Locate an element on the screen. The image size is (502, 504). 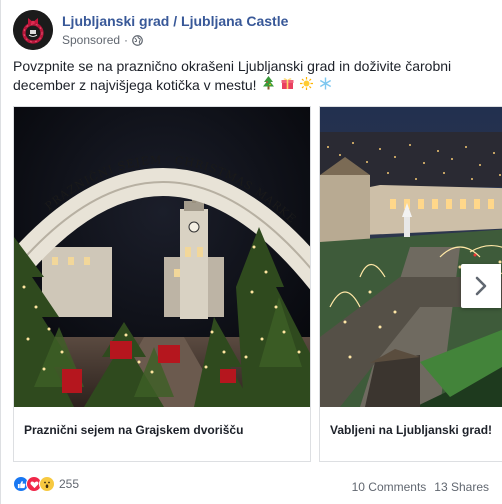
gift-icon is located at coordinates (287, 86).